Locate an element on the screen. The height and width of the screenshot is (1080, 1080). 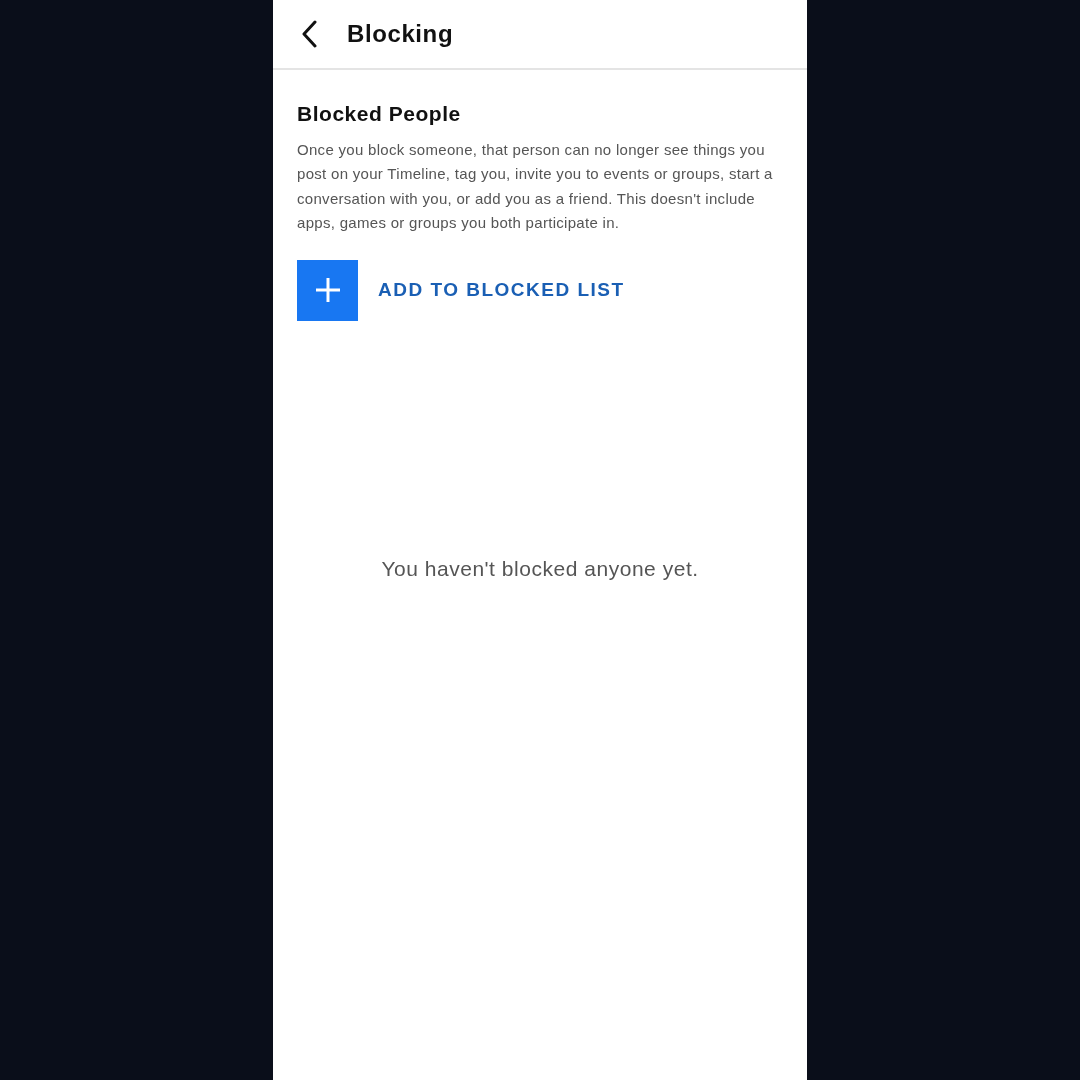
page-title: Blocking is located at coordinates (400, 34).